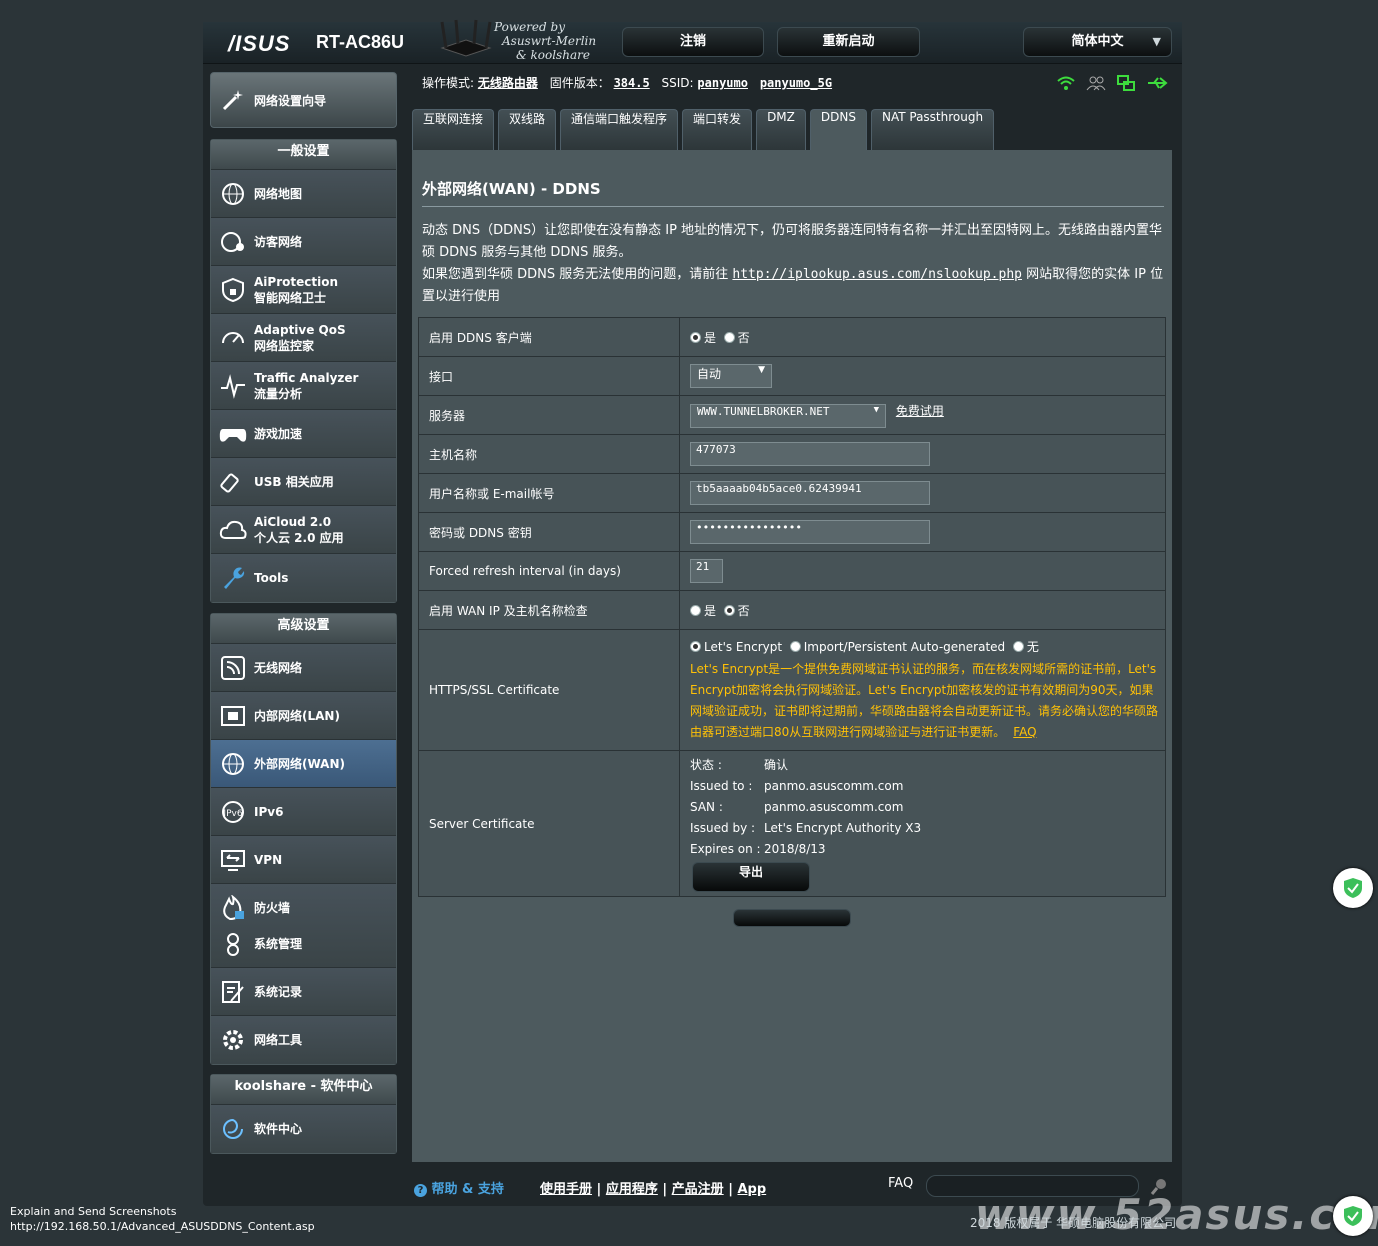 The width and height of the screenshot is (1378, 1246). What do you see at coordinates (233, 578) in the screenshot?
I see `wrench-icon` at bounding box center [233, 578].